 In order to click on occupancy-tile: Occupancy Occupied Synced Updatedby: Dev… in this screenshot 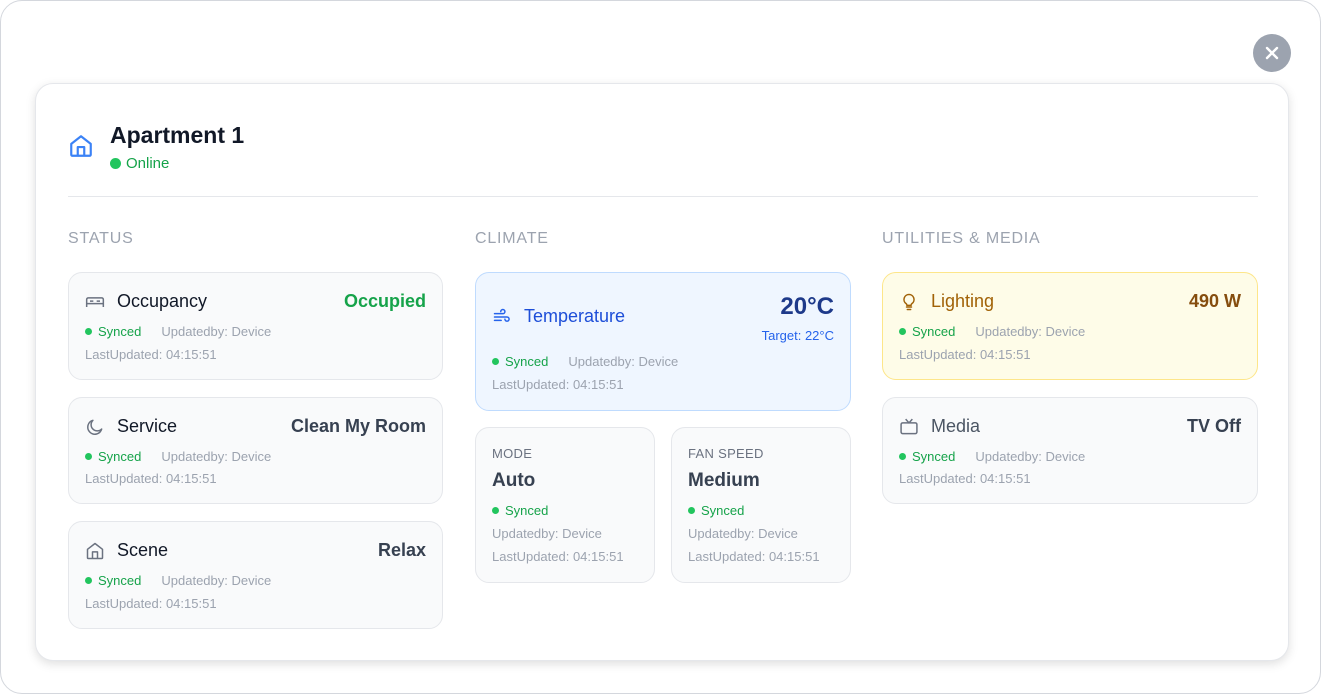, I will do `click(255, 326)`.